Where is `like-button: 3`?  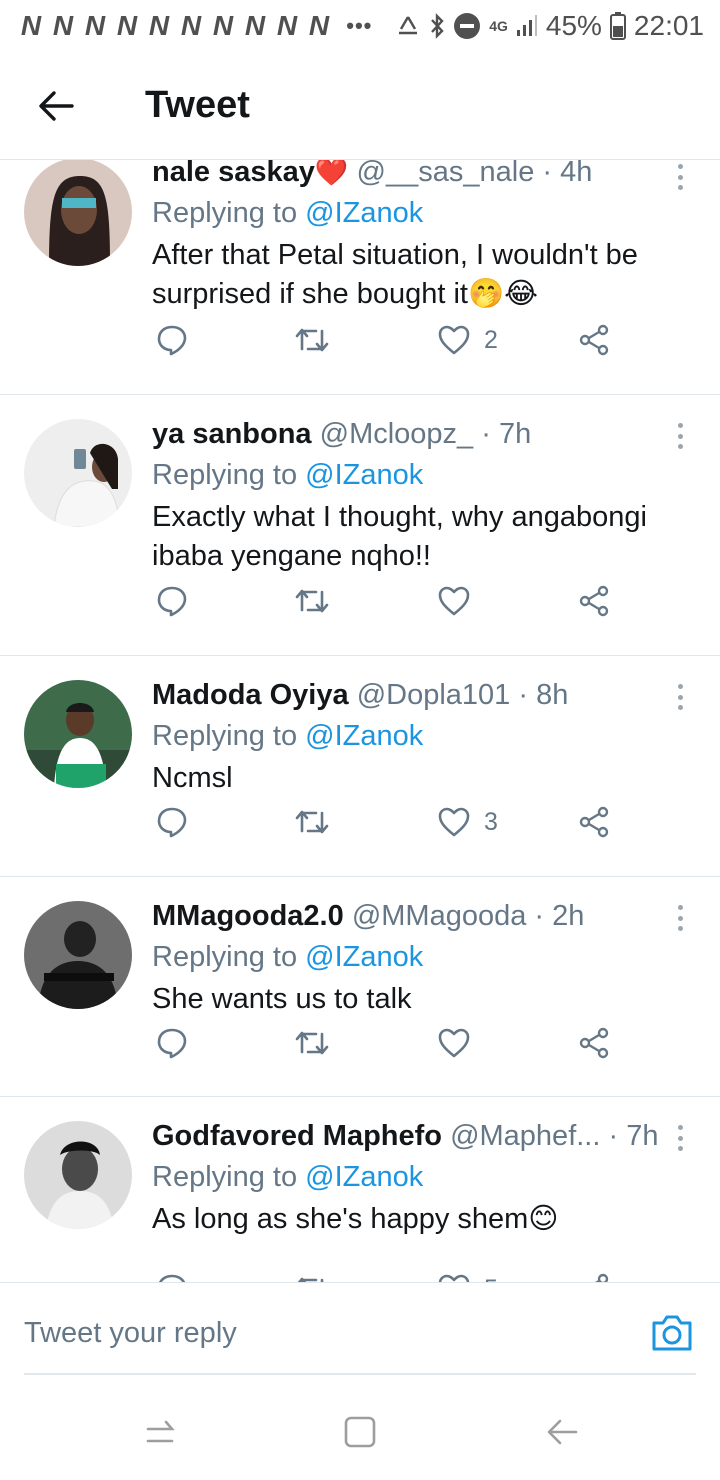
like-button: 3 is located at coordinates (468, 822).